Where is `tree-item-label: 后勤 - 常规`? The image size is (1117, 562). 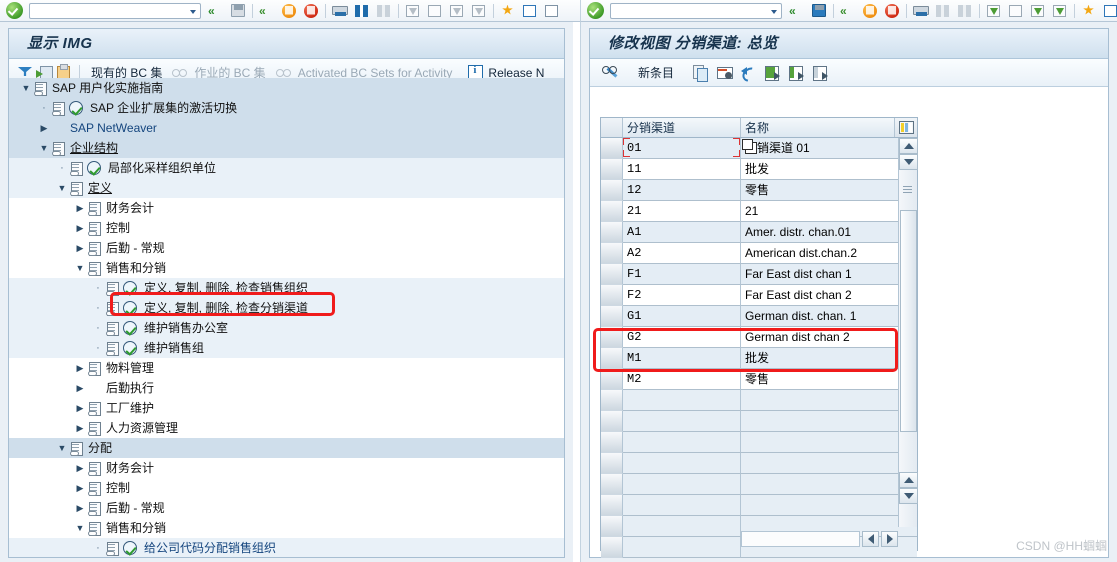 tree-item-label: 后勤 - 常规 is located at coordinates (134, 508).